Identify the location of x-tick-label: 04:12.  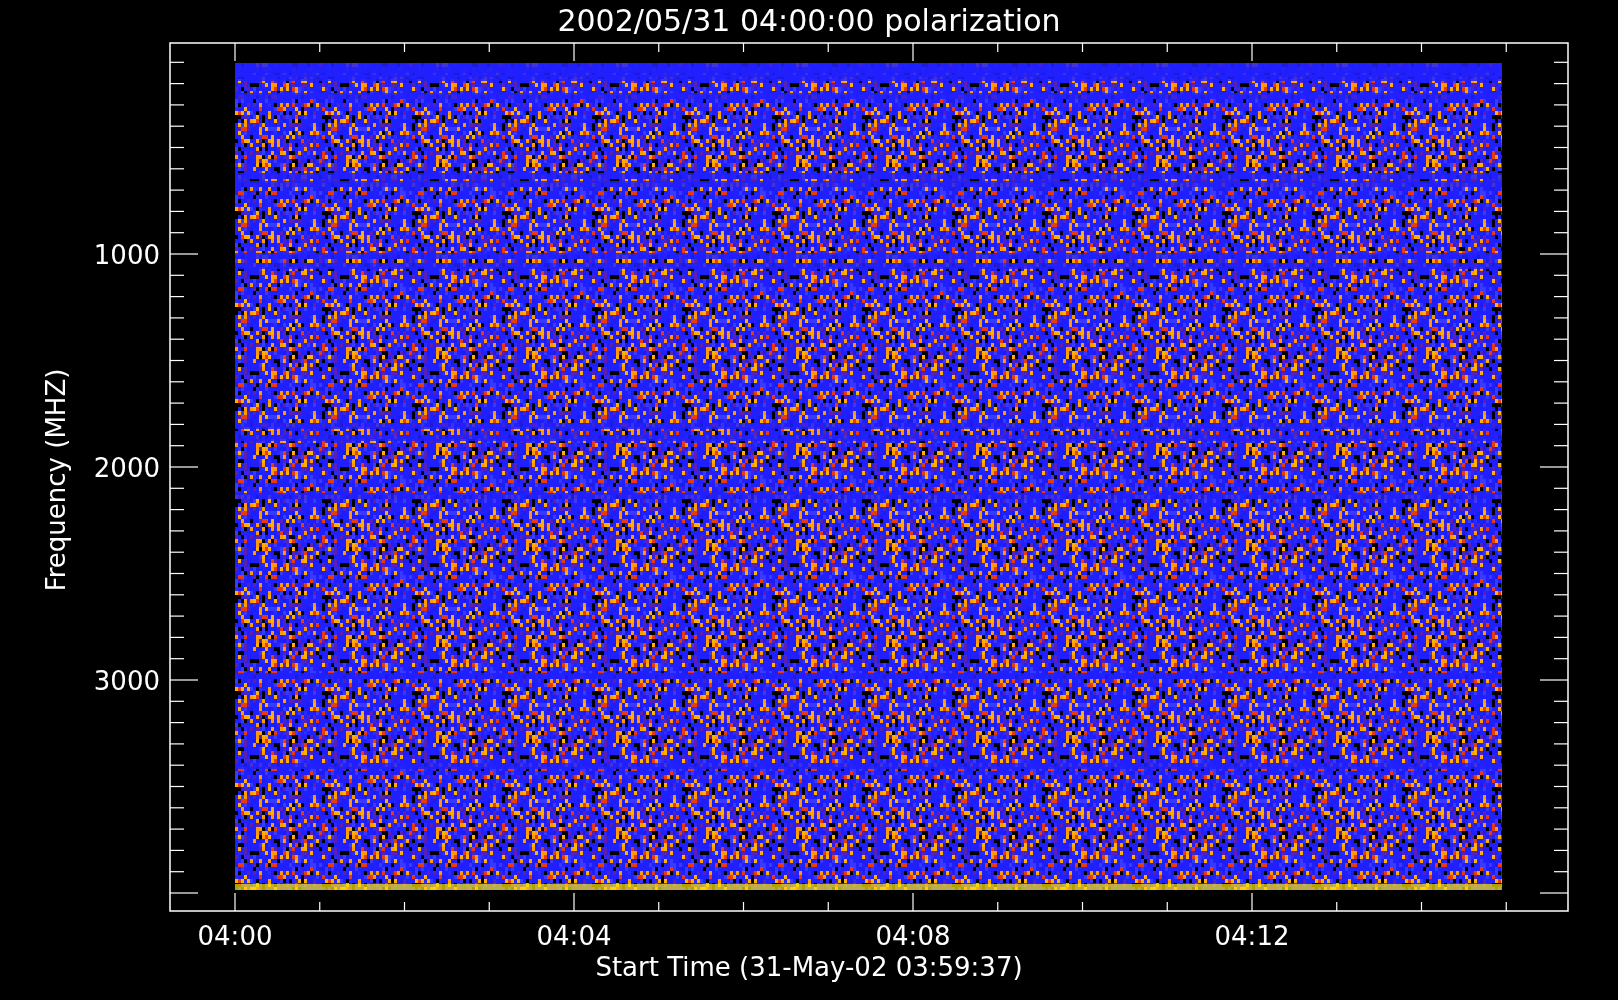
(1252, 936).